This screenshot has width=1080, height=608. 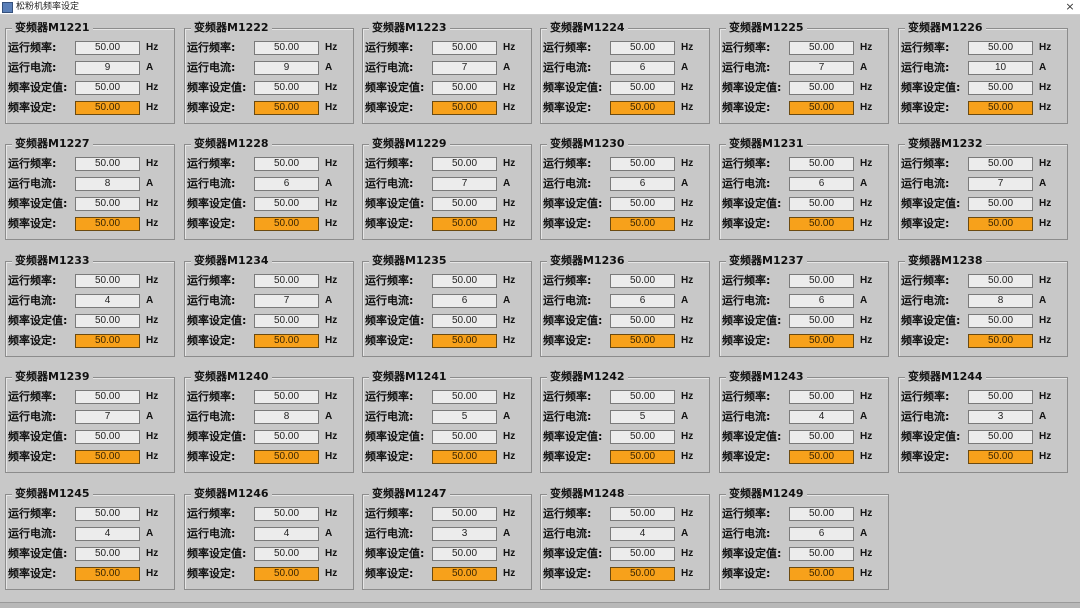 What do you see at coordinates (587, 377) in the screenshot?
I see `inverter-panel-title: 变频器M1242` at bounding box center [587, 377].